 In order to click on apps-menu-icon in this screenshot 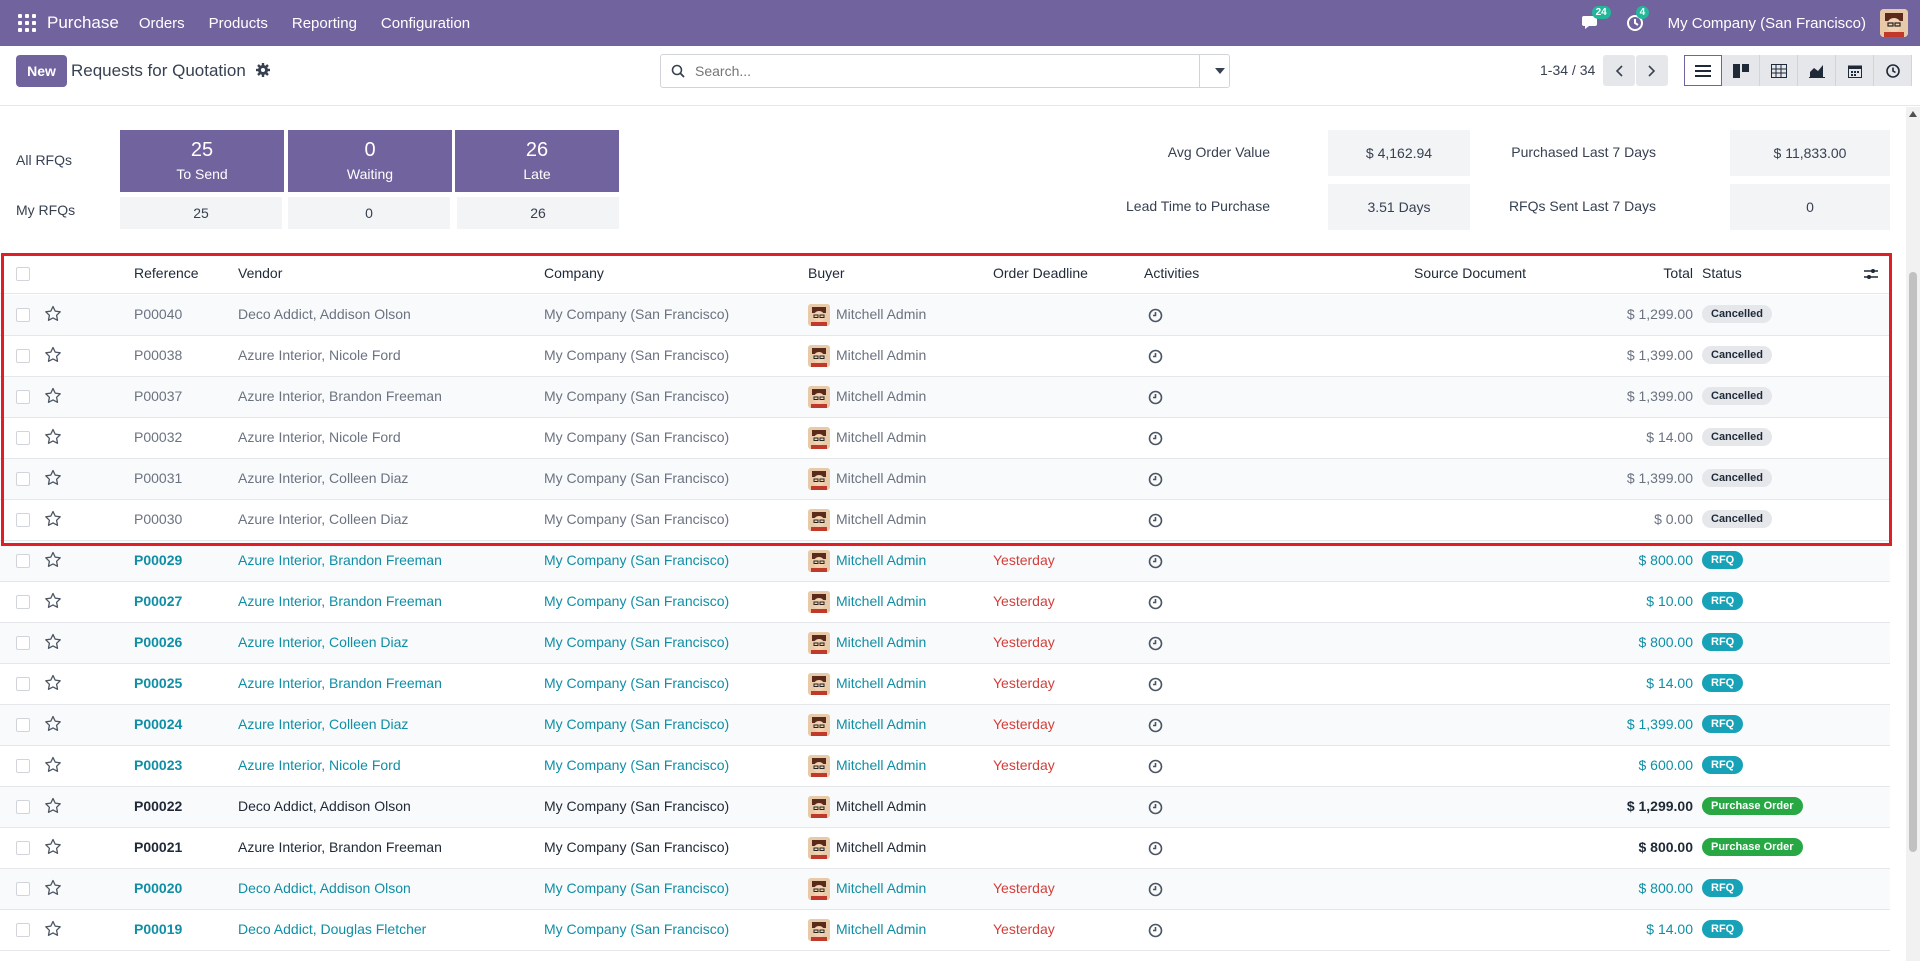, I will do `click(27, 23)`.